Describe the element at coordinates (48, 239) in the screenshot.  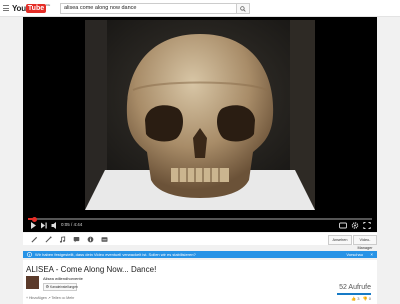
I see `magic-wand-icon` at that location.